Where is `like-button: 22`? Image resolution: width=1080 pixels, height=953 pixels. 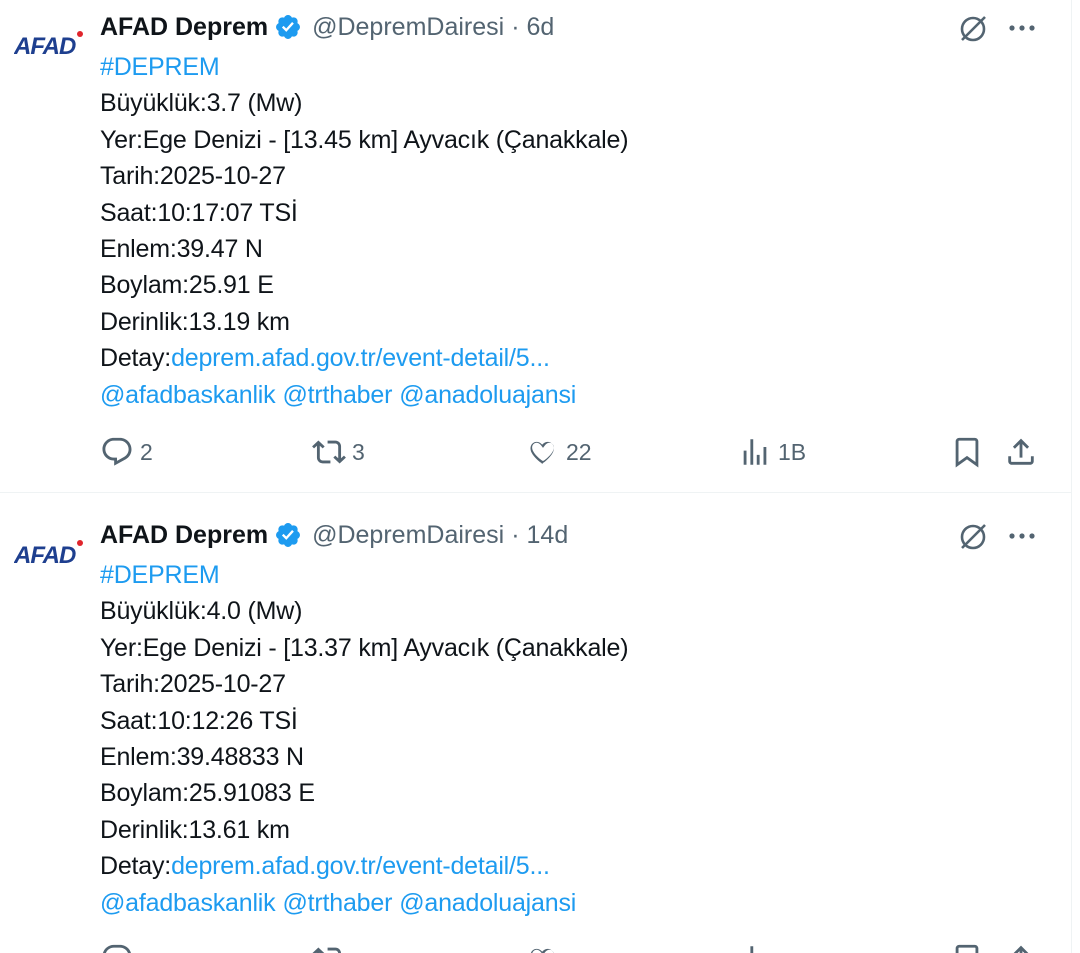
like-button: 22 is located at coordinates (559, 452).